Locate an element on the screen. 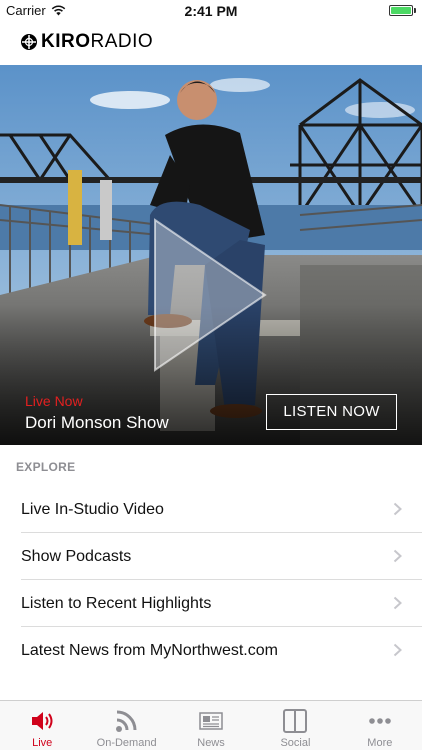 Image resolution: width=422 pixels, height=750 pixels. tab-more: More is located at coordinates (380, 725).